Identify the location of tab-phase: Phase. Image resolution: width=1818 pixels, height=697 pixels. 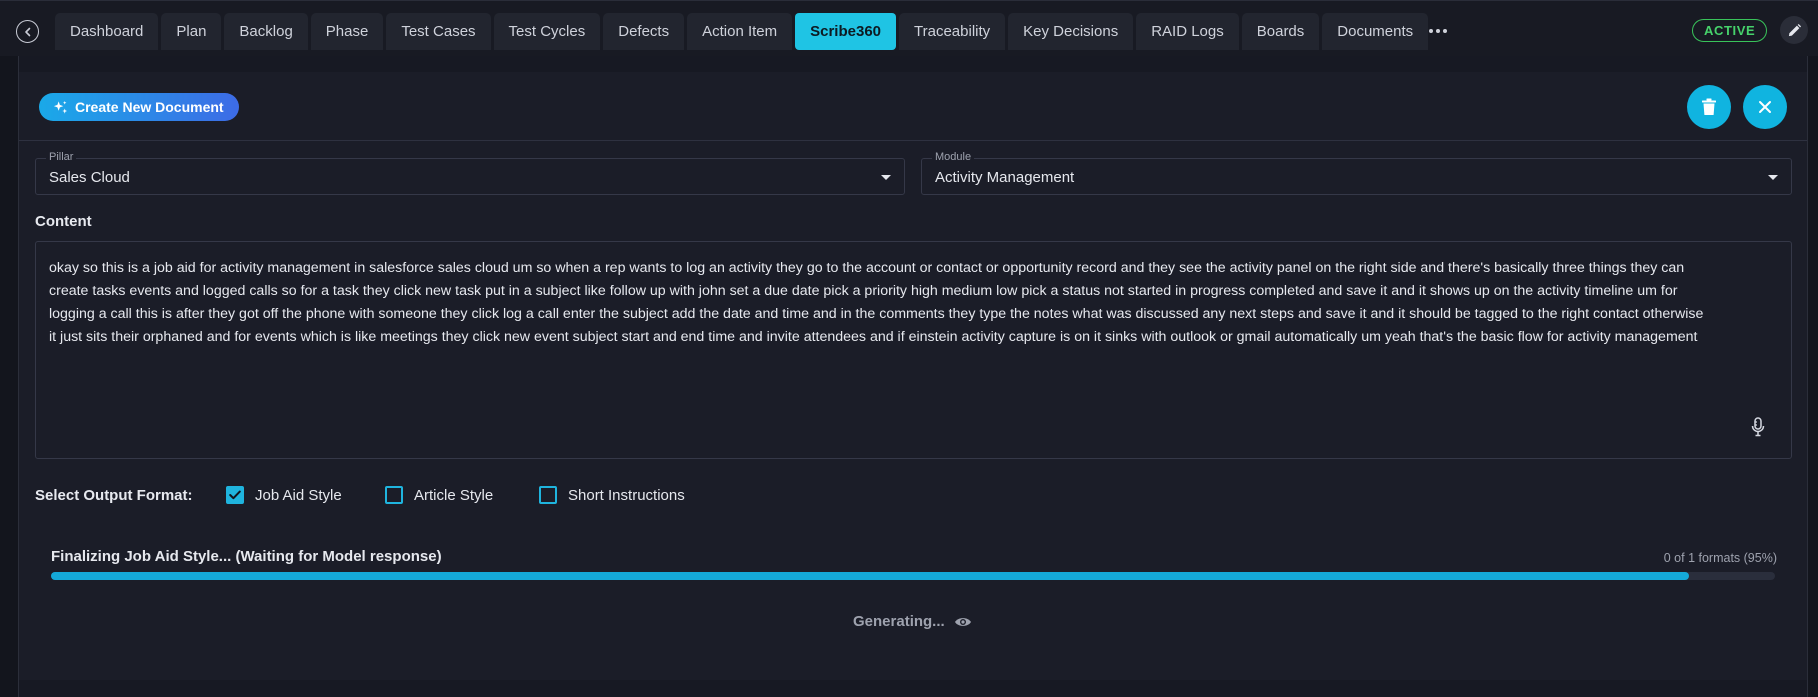
(347, 31).